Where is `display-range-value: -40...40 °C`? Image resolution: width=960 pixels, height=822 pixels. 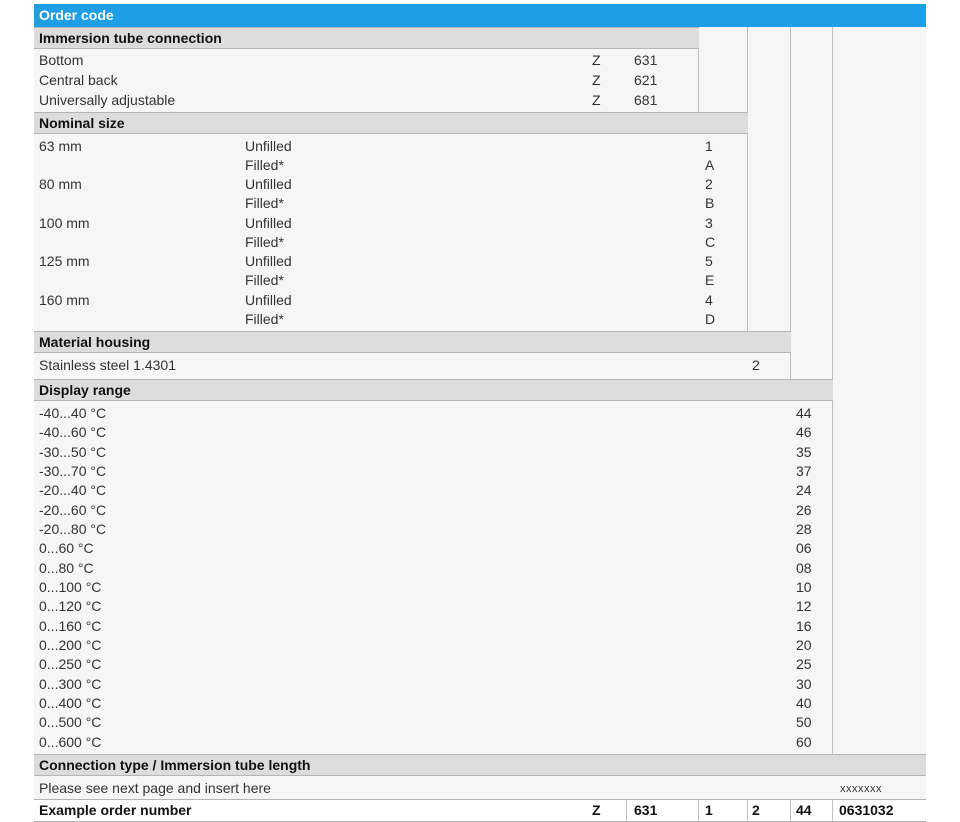 display-range-value: -40...40 °C is located at coordinates (73, 413).